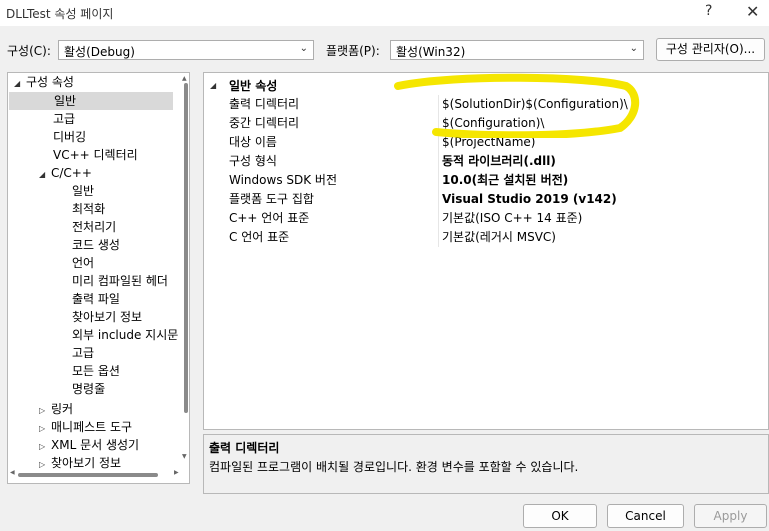 The height and width of the screenshot is (531, 769). Describe the element at coordinates (99, 52) in the screenshot. I see `config-value: 활성(Debug)` at that location.